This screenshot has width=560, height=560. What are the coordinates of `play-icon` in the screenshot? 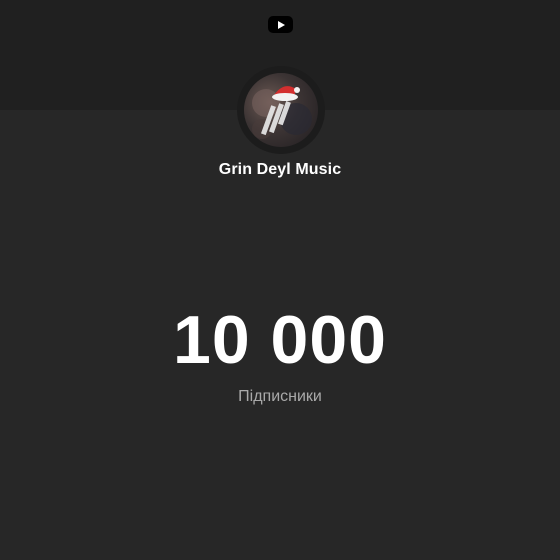 It's located at (281, 24).